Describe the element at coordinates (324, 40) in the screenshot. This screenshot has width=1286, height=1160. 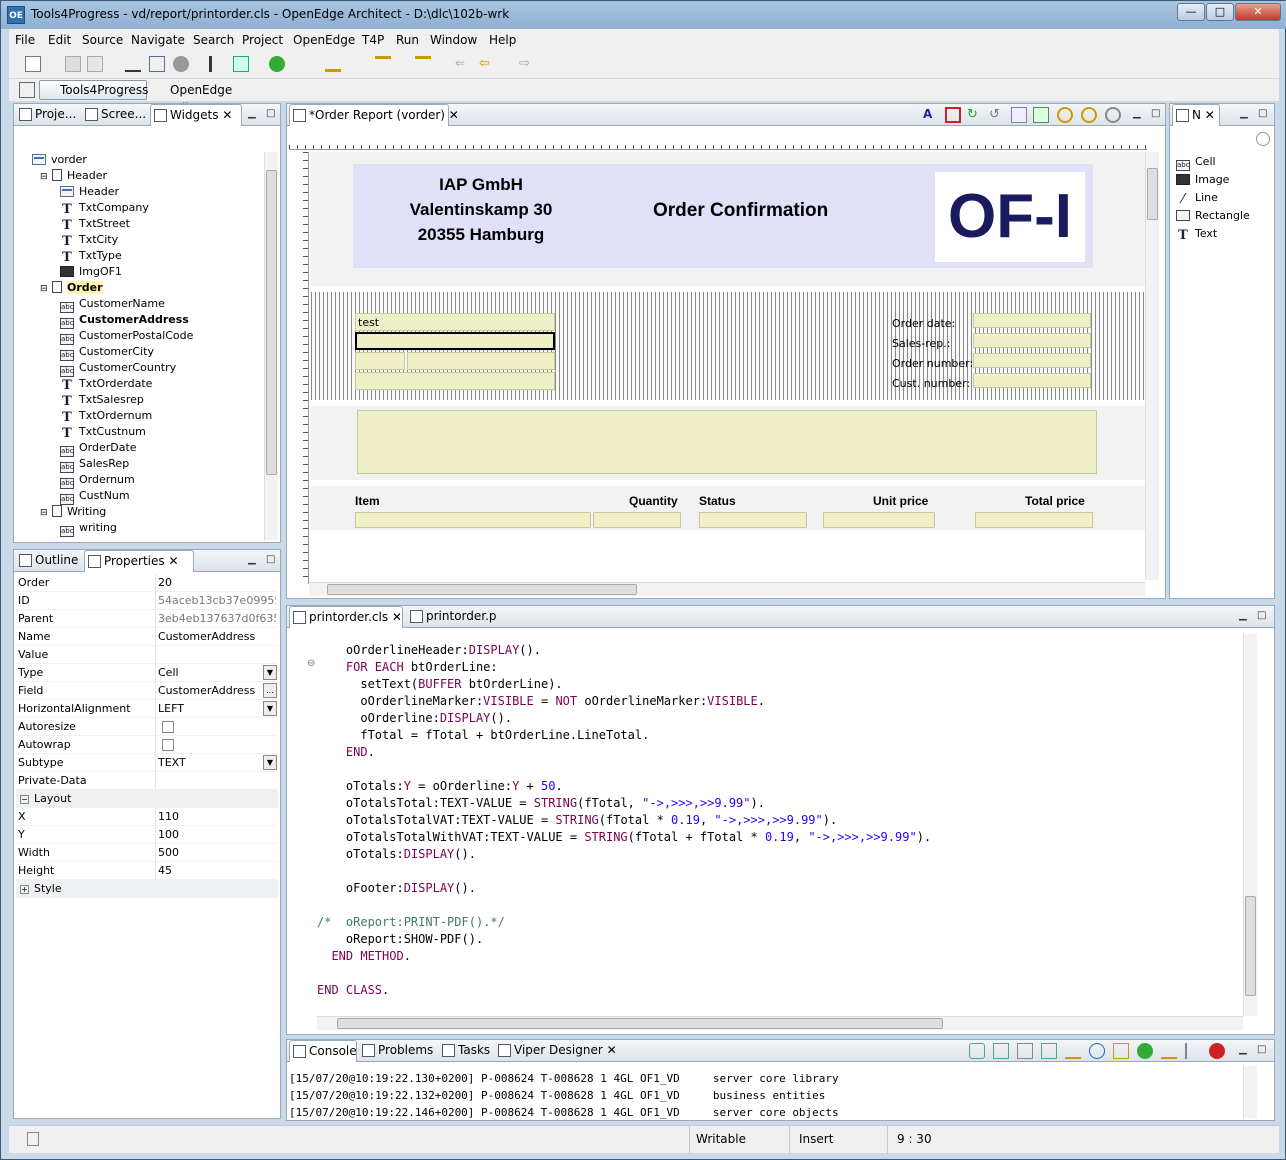
I see `menu-openedge: OpenEdge` at that location.